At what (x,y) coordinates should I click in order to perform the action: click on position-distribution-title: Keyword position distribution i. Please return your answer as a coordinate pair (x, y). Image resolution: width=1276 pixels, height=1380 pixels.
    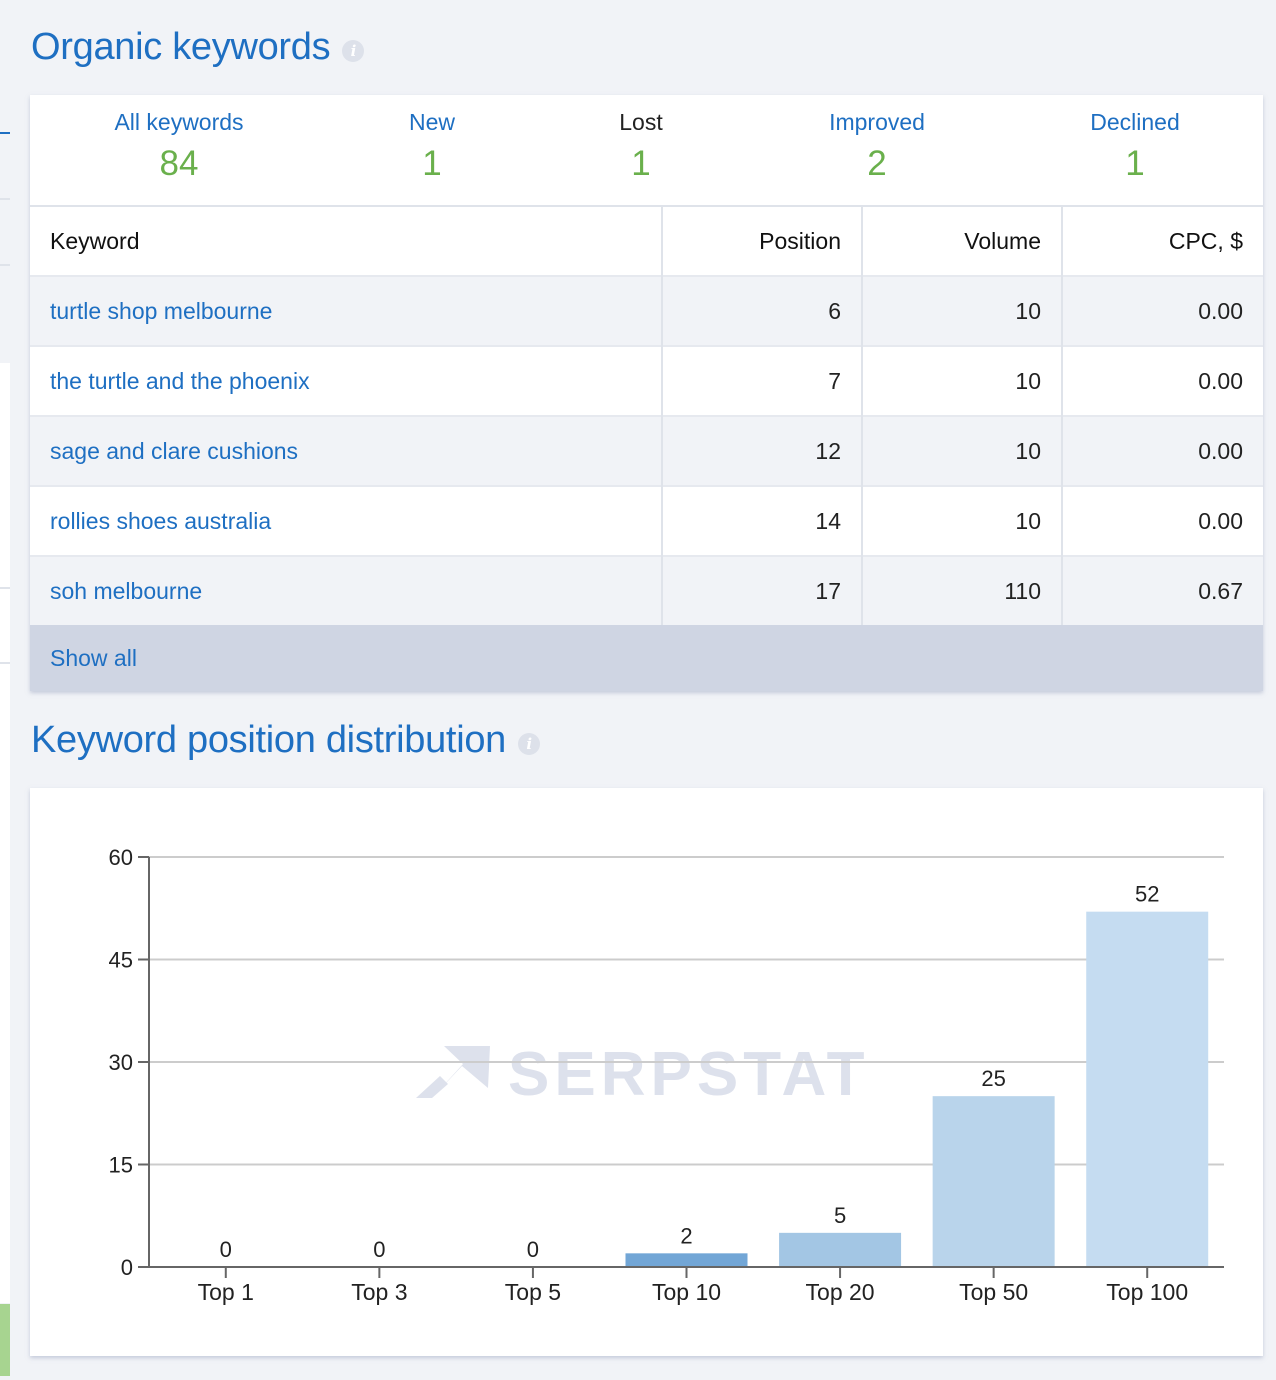
    Looking at the image, I should click on (286, 740).